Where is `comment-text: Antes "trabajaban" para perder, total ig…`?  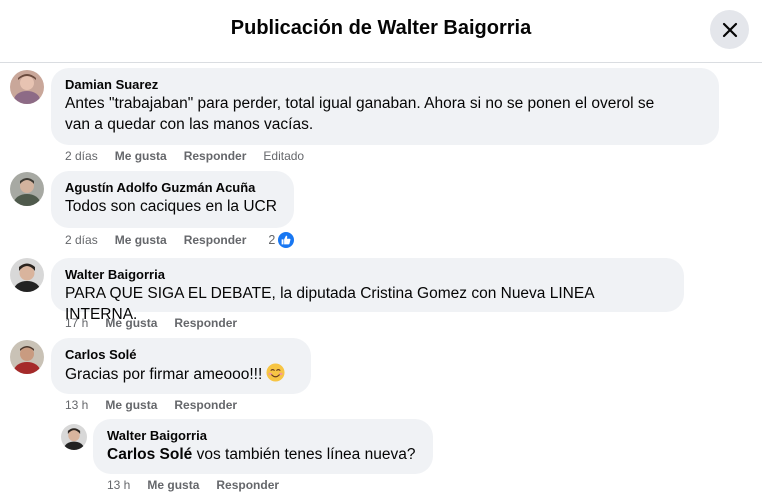 comment-text: Antes "trabajaban" para perder, total ig… is located at coordinates (360, 103).